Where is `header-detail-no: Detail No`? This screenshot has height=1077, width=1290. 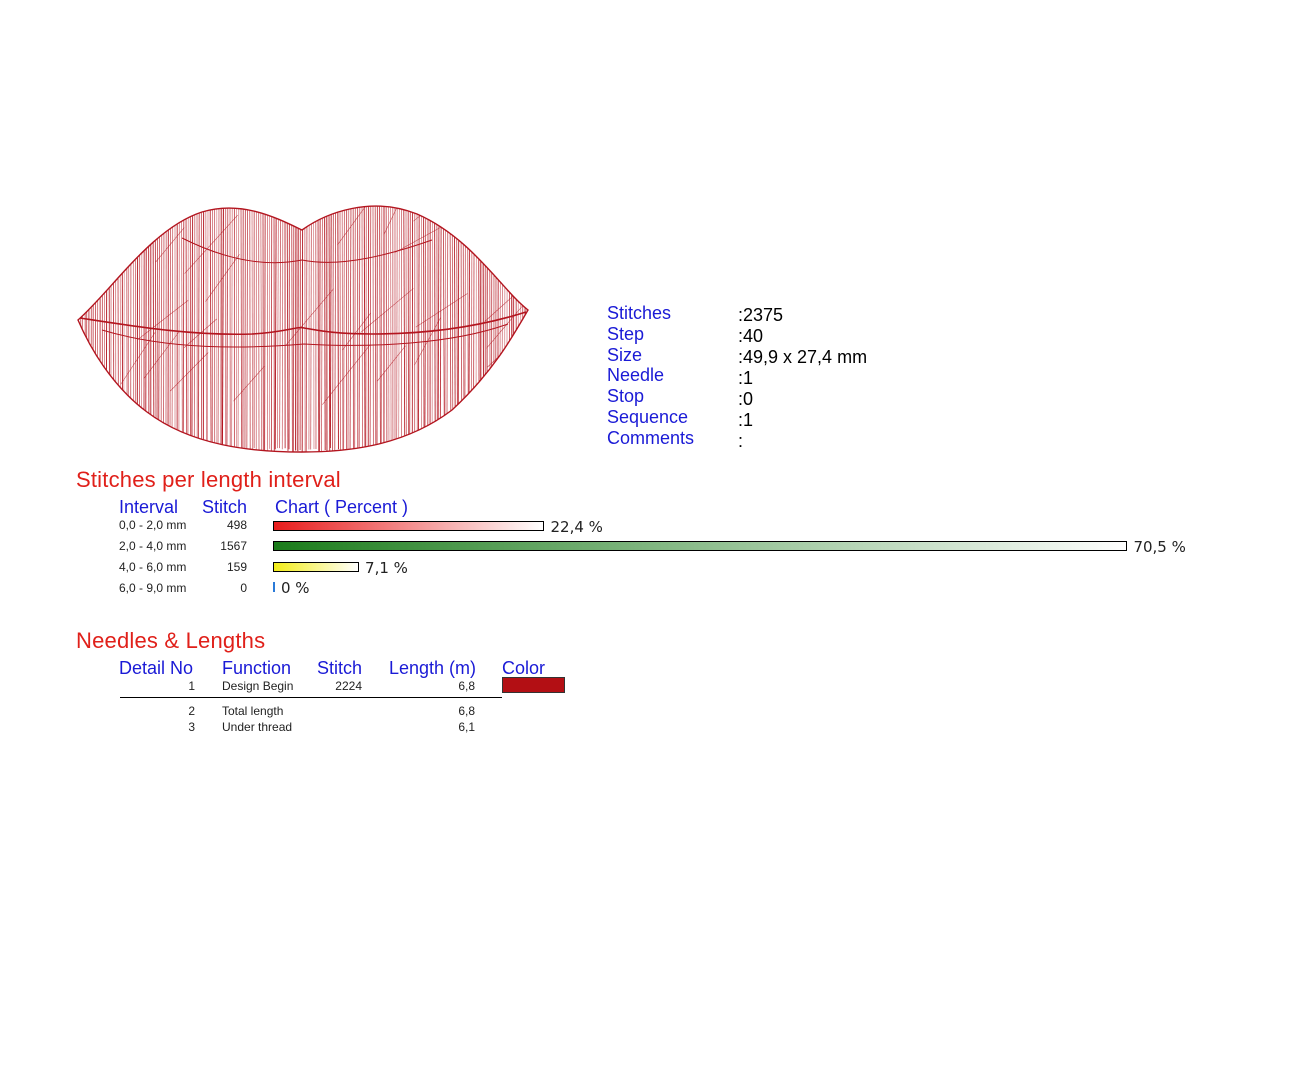 header-detail-no: Detail No is located at coordinates (156, 668).